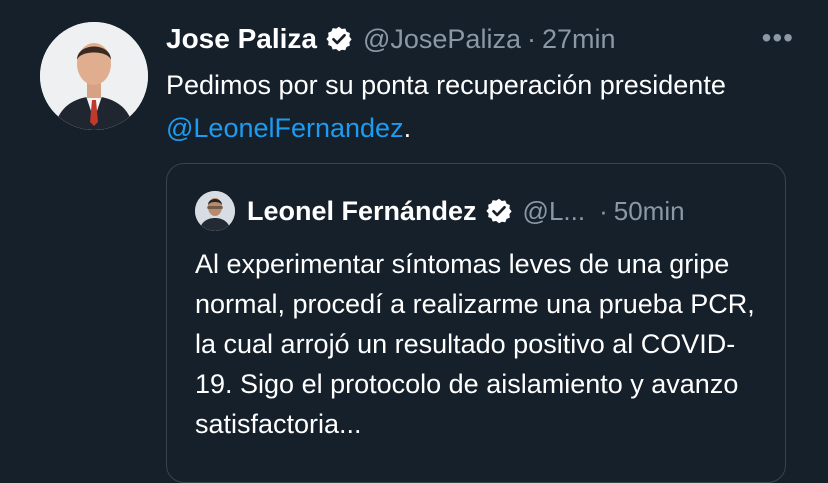  I want to click on tweet-header: Jose Paliza @JosePaliza · 27min •••, so click(487, 39).